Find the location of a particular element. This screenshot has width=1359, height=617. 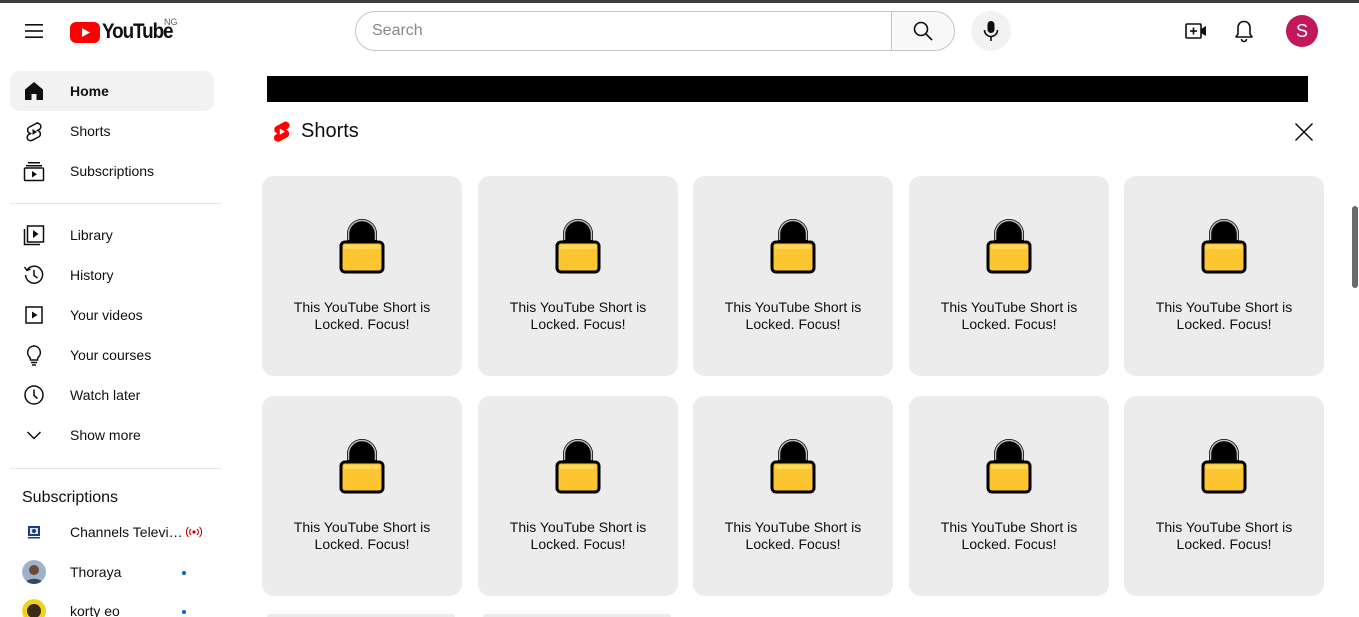

sidebar-item-label: Subscriptions is located at coordinates (112, 171).